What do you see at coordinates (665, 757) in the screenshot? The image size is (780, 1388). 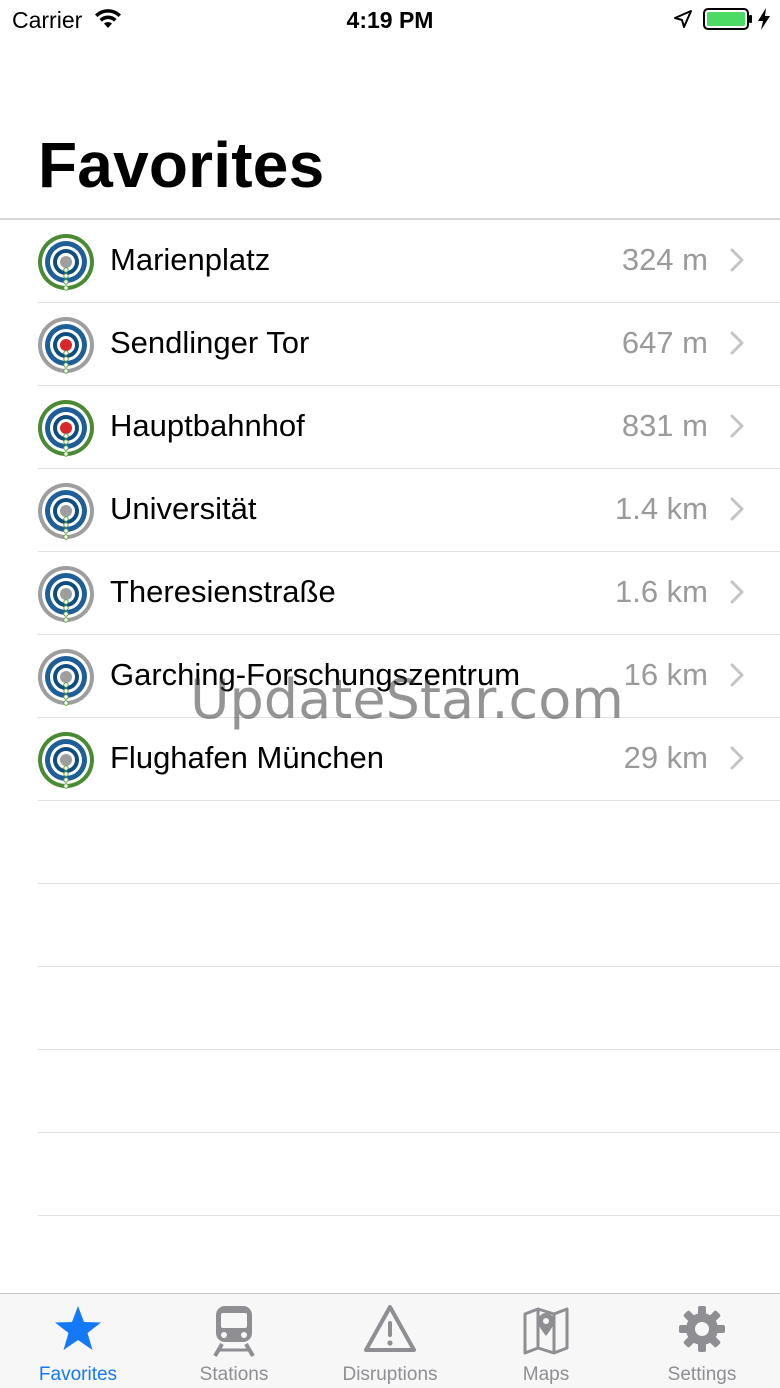 I see `station-distance: 29 km` at bounding box center [665, 757].